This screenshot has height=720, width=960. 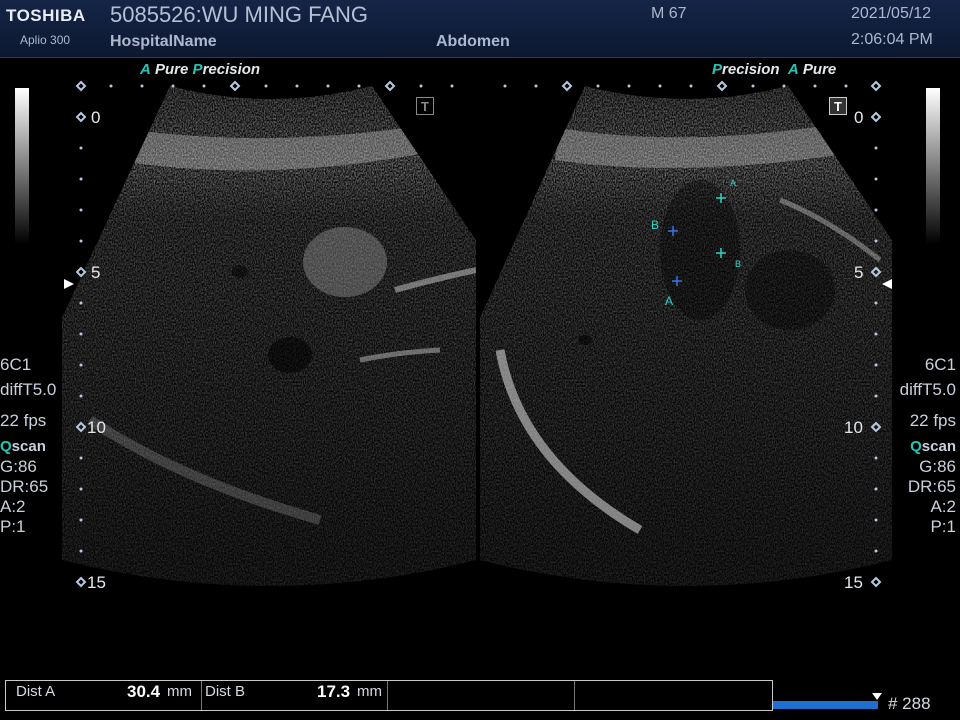 I want to click on dist-b-unit: mm, so click(x=369, y=691).